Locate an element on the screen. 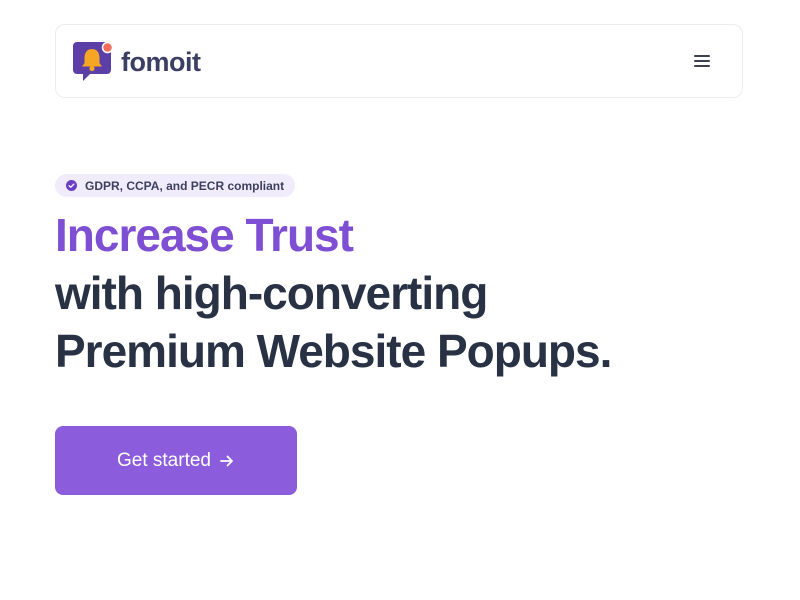 Image resolution: width=800 pixels, height=600 pixels. bell-speech-bubble-icon is located at coordinates (93, 61).